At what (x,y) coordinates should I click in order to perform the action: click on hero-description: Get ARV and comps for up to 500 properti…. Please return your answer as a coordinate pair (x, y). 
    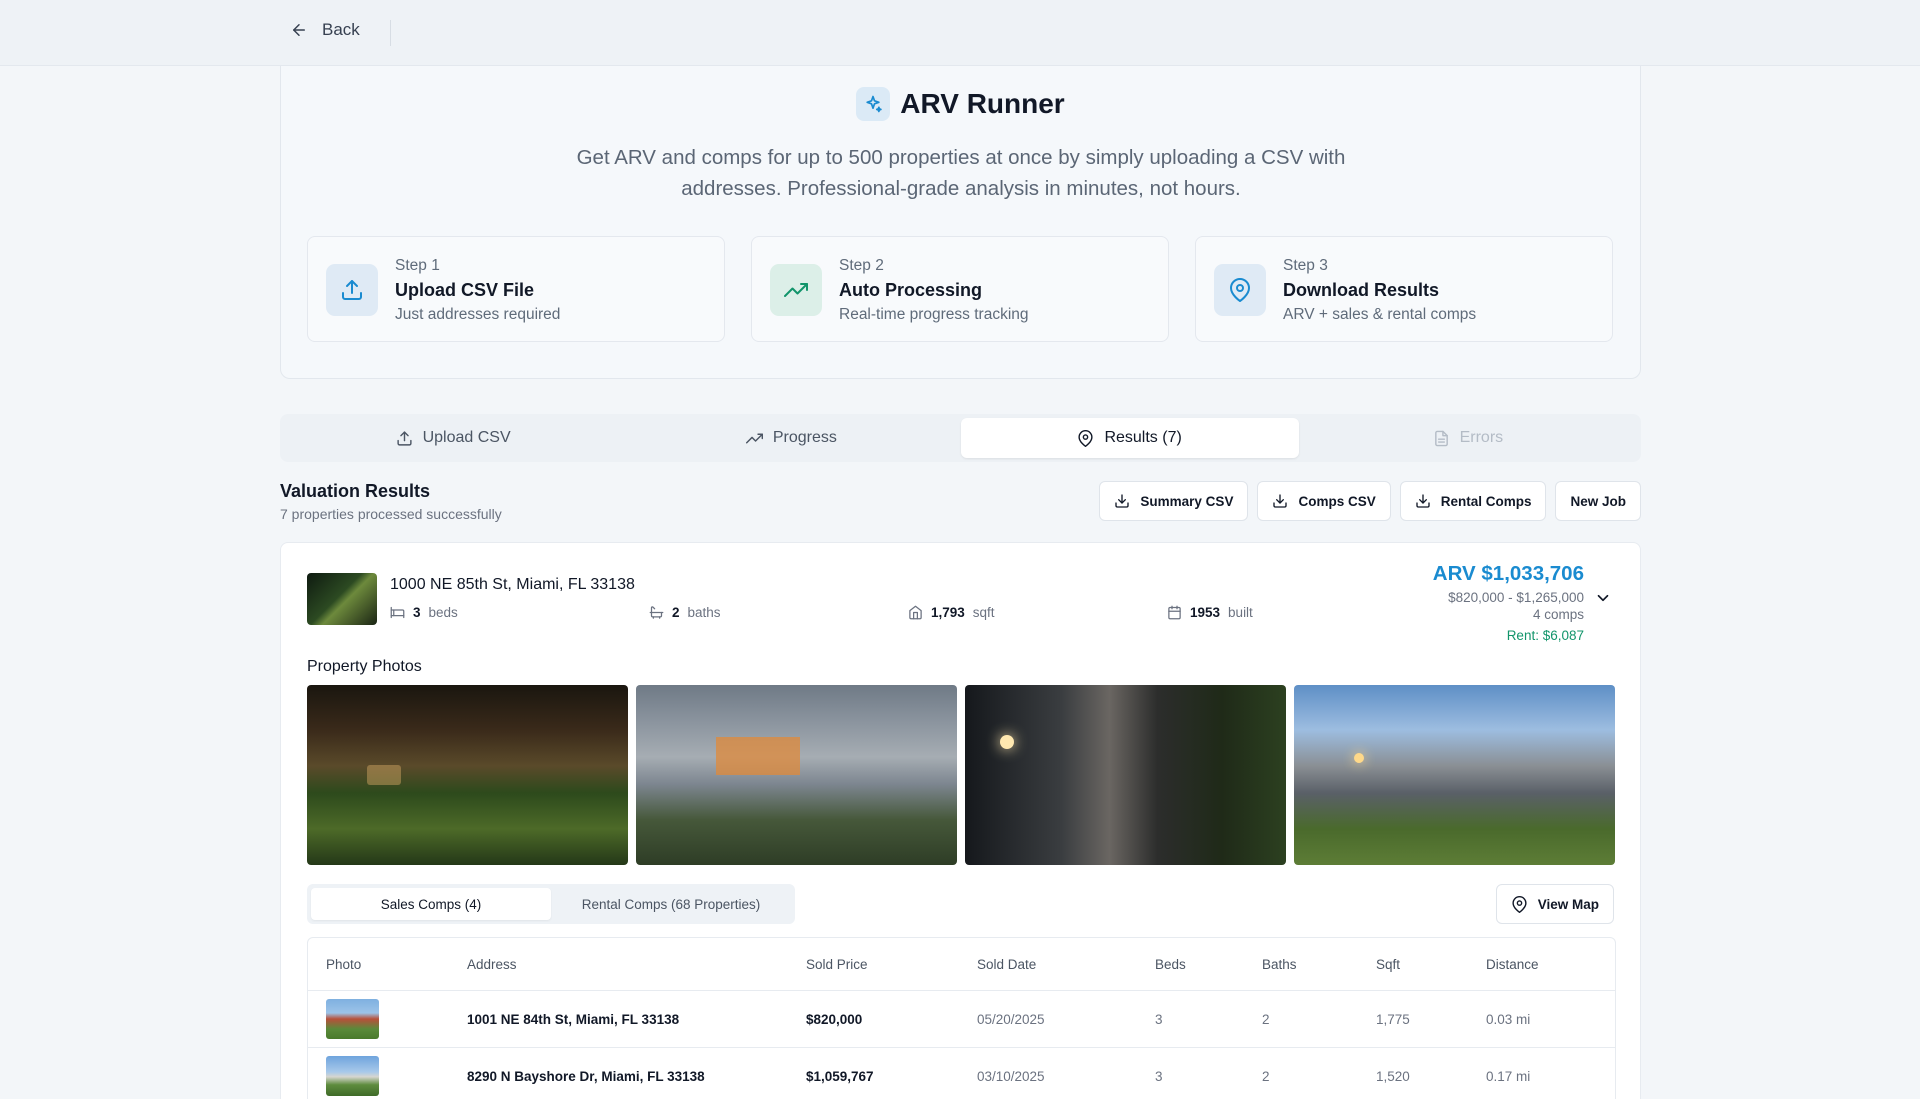
    Looking at the image, I should click on (961, 173).